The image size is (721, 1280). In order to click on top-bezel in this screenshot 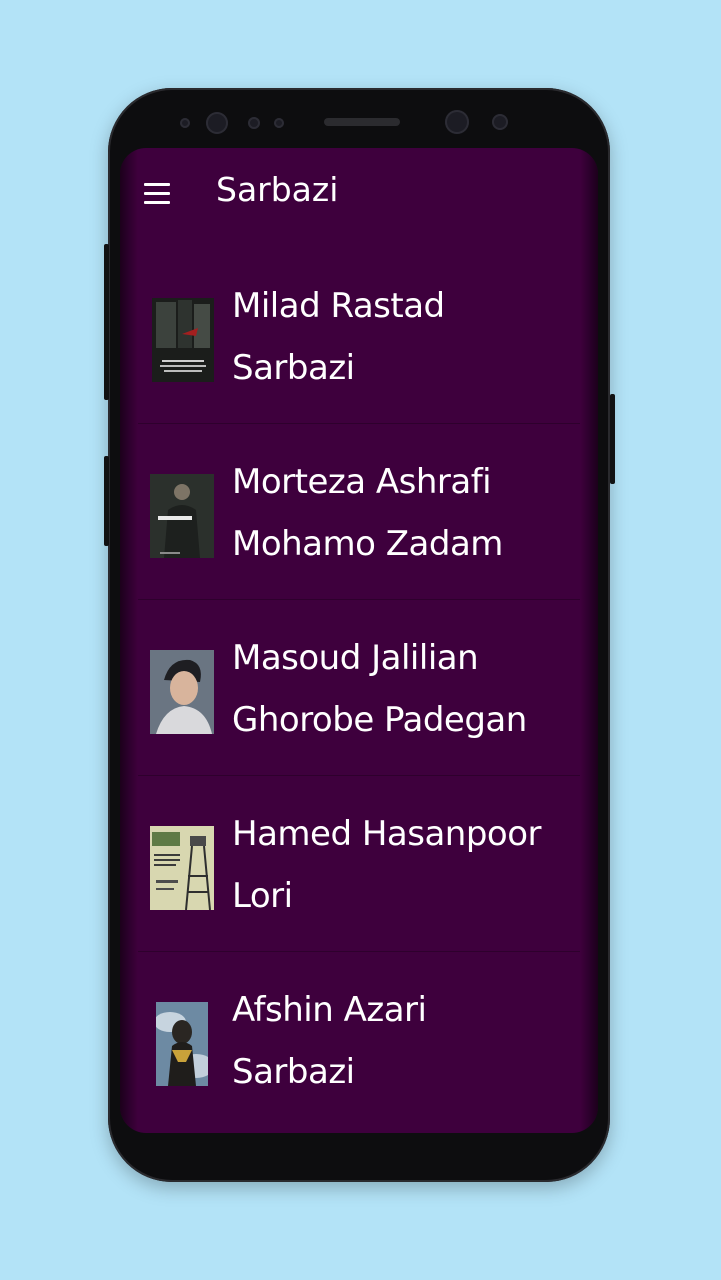, I will do `click(359, 118)`.